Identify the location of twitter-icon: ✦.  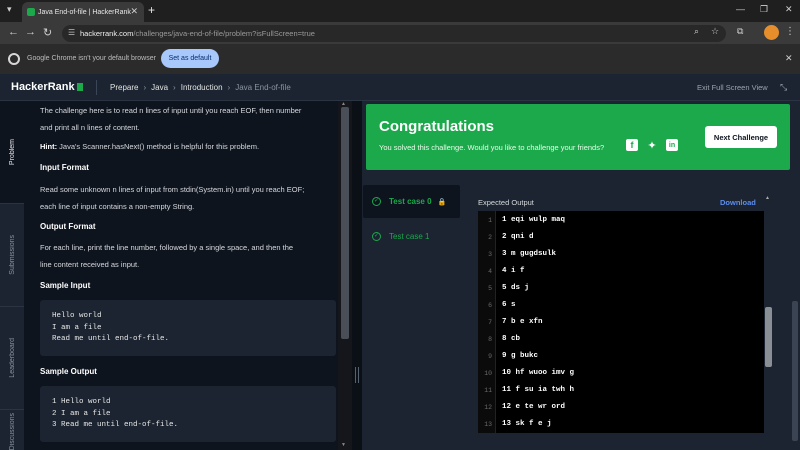
(652, 145).